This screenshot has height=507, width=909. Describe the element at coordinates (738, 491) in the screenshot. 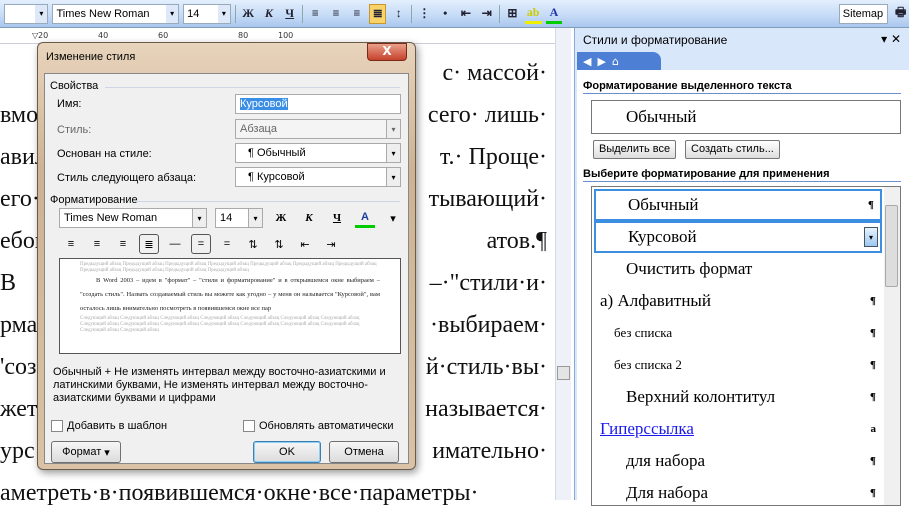

I see `style-list-item: Для набора ¶` at that location.